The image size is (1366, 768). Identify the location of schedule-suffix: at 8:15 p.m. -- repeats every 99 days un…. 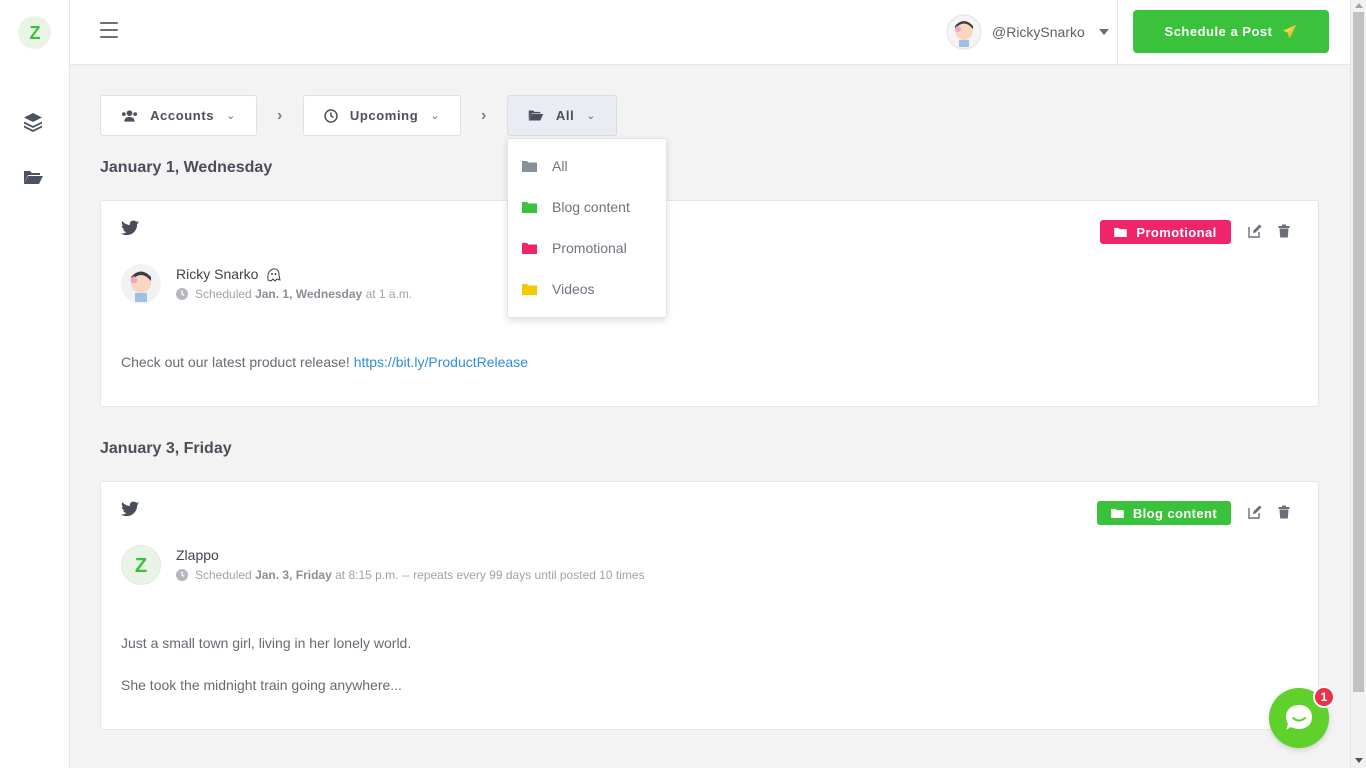
(490, 575).